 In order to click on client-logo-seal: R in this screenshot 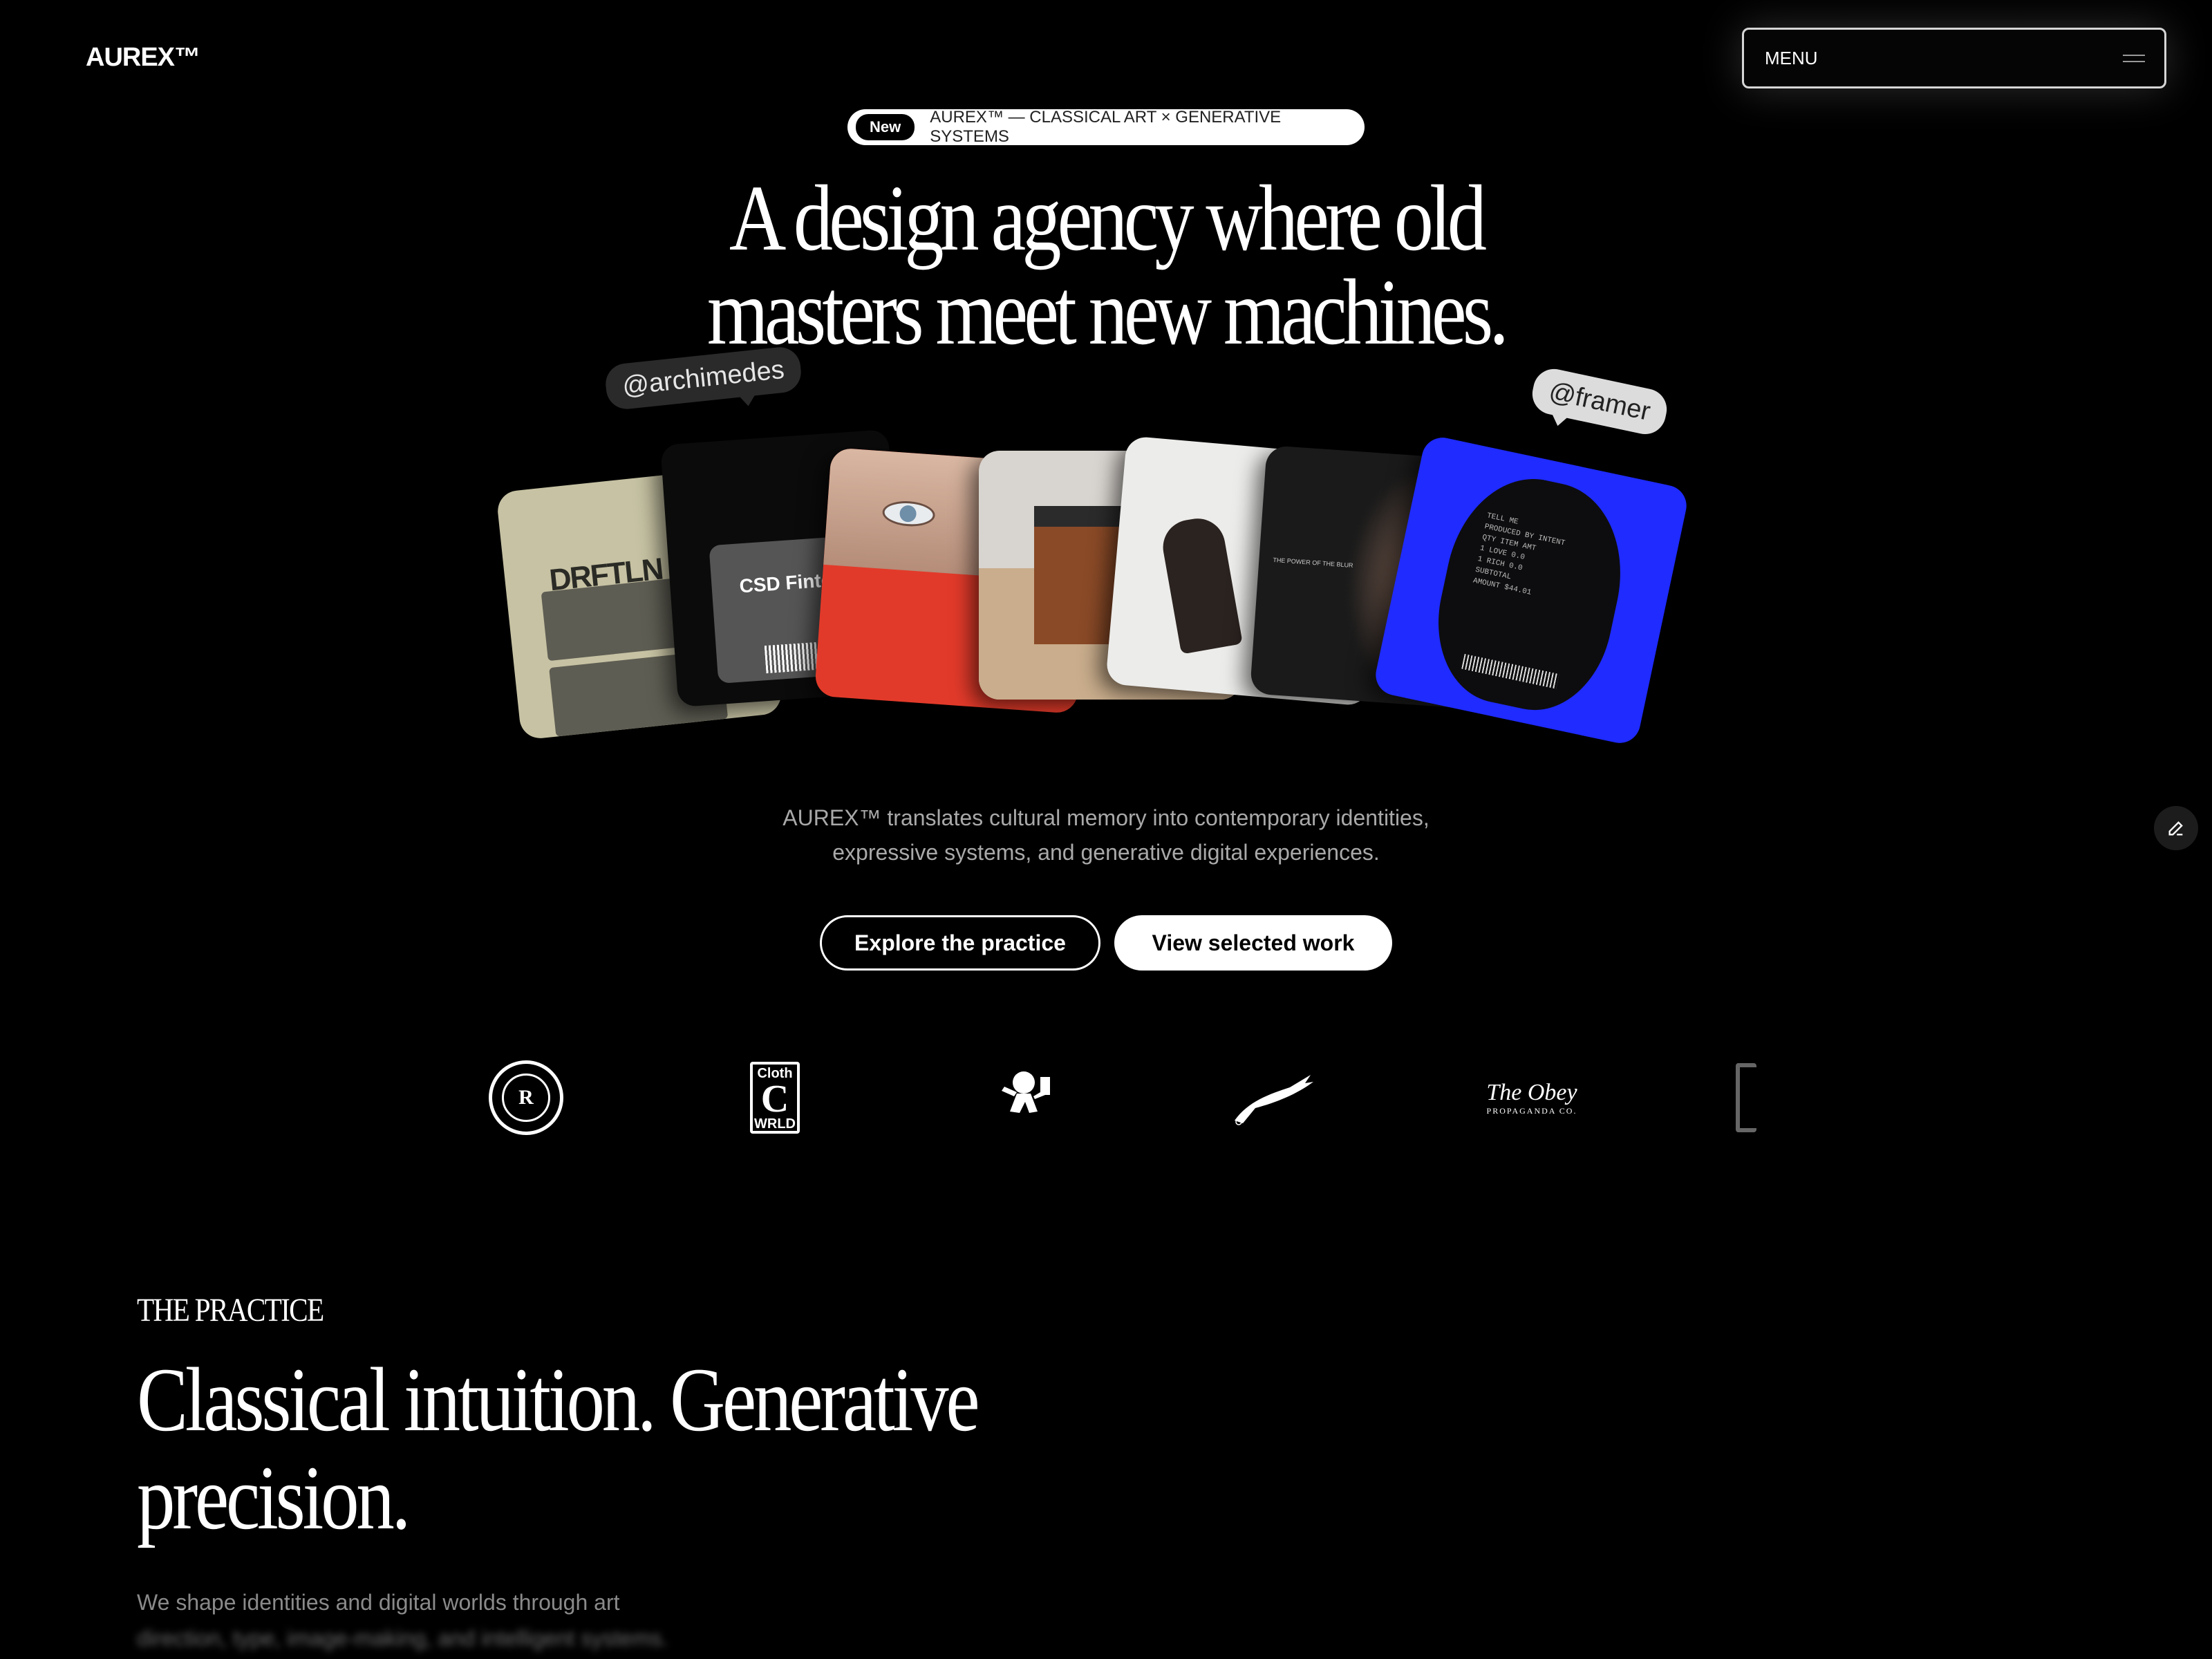, I will do `click(526, 1097)`.